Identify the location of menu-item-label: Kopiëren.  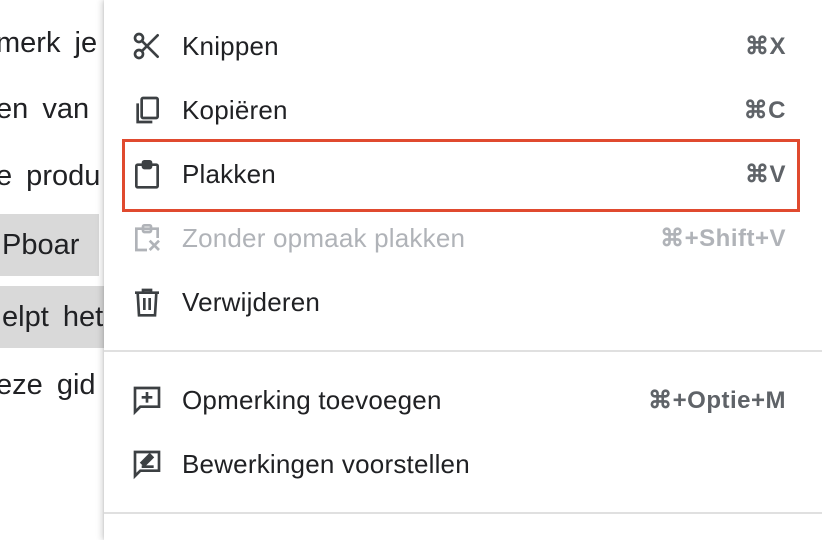
(235, 109).